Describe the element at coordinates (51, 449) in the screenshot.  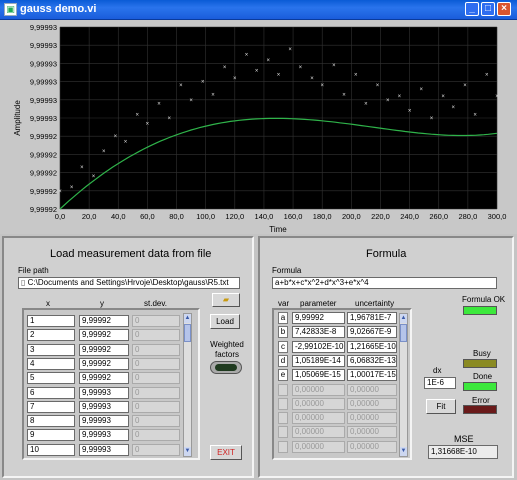
I see `data-x-cell: 10` at that location.